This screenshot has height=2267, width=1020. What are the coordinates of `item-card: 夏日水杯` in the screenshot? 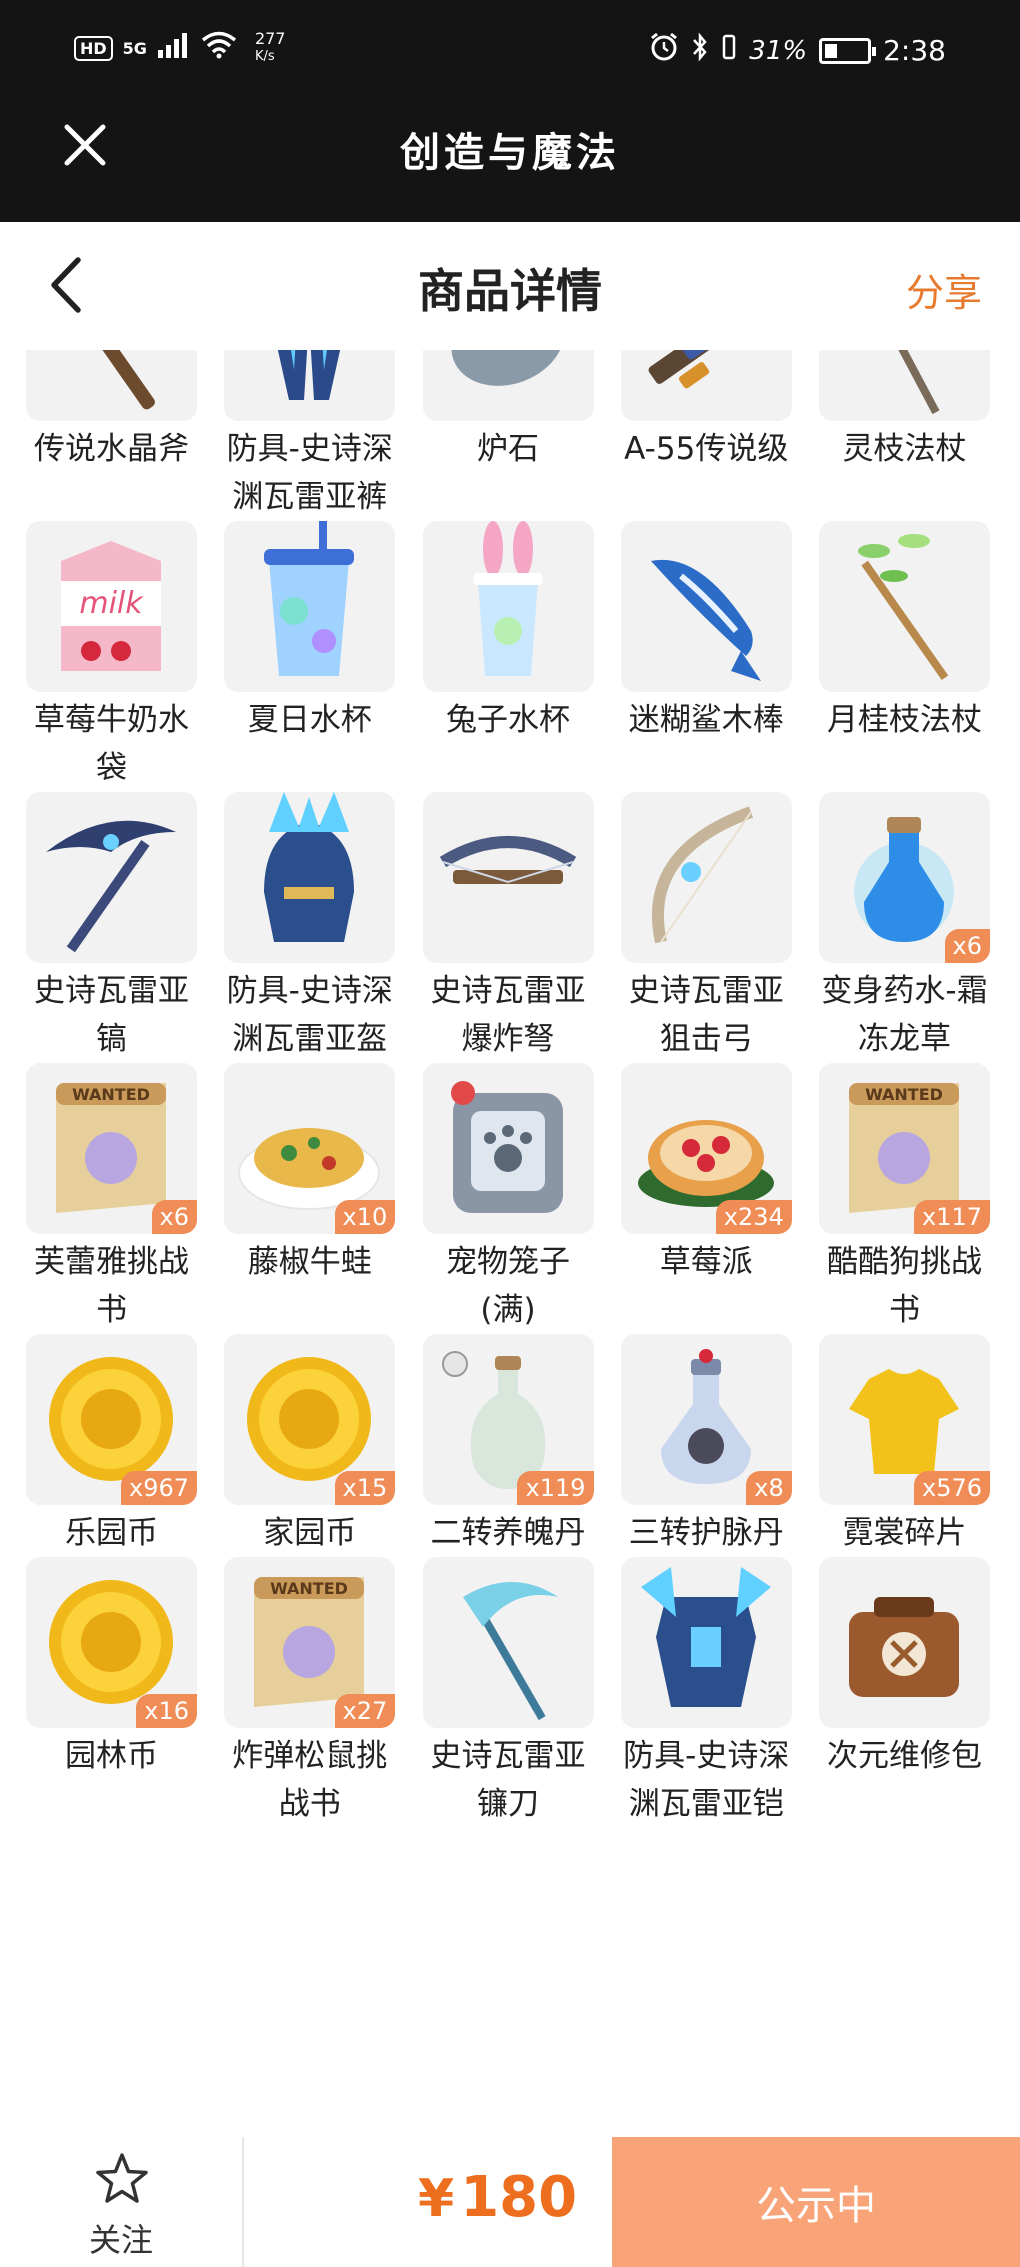 It's located at (310, 656).